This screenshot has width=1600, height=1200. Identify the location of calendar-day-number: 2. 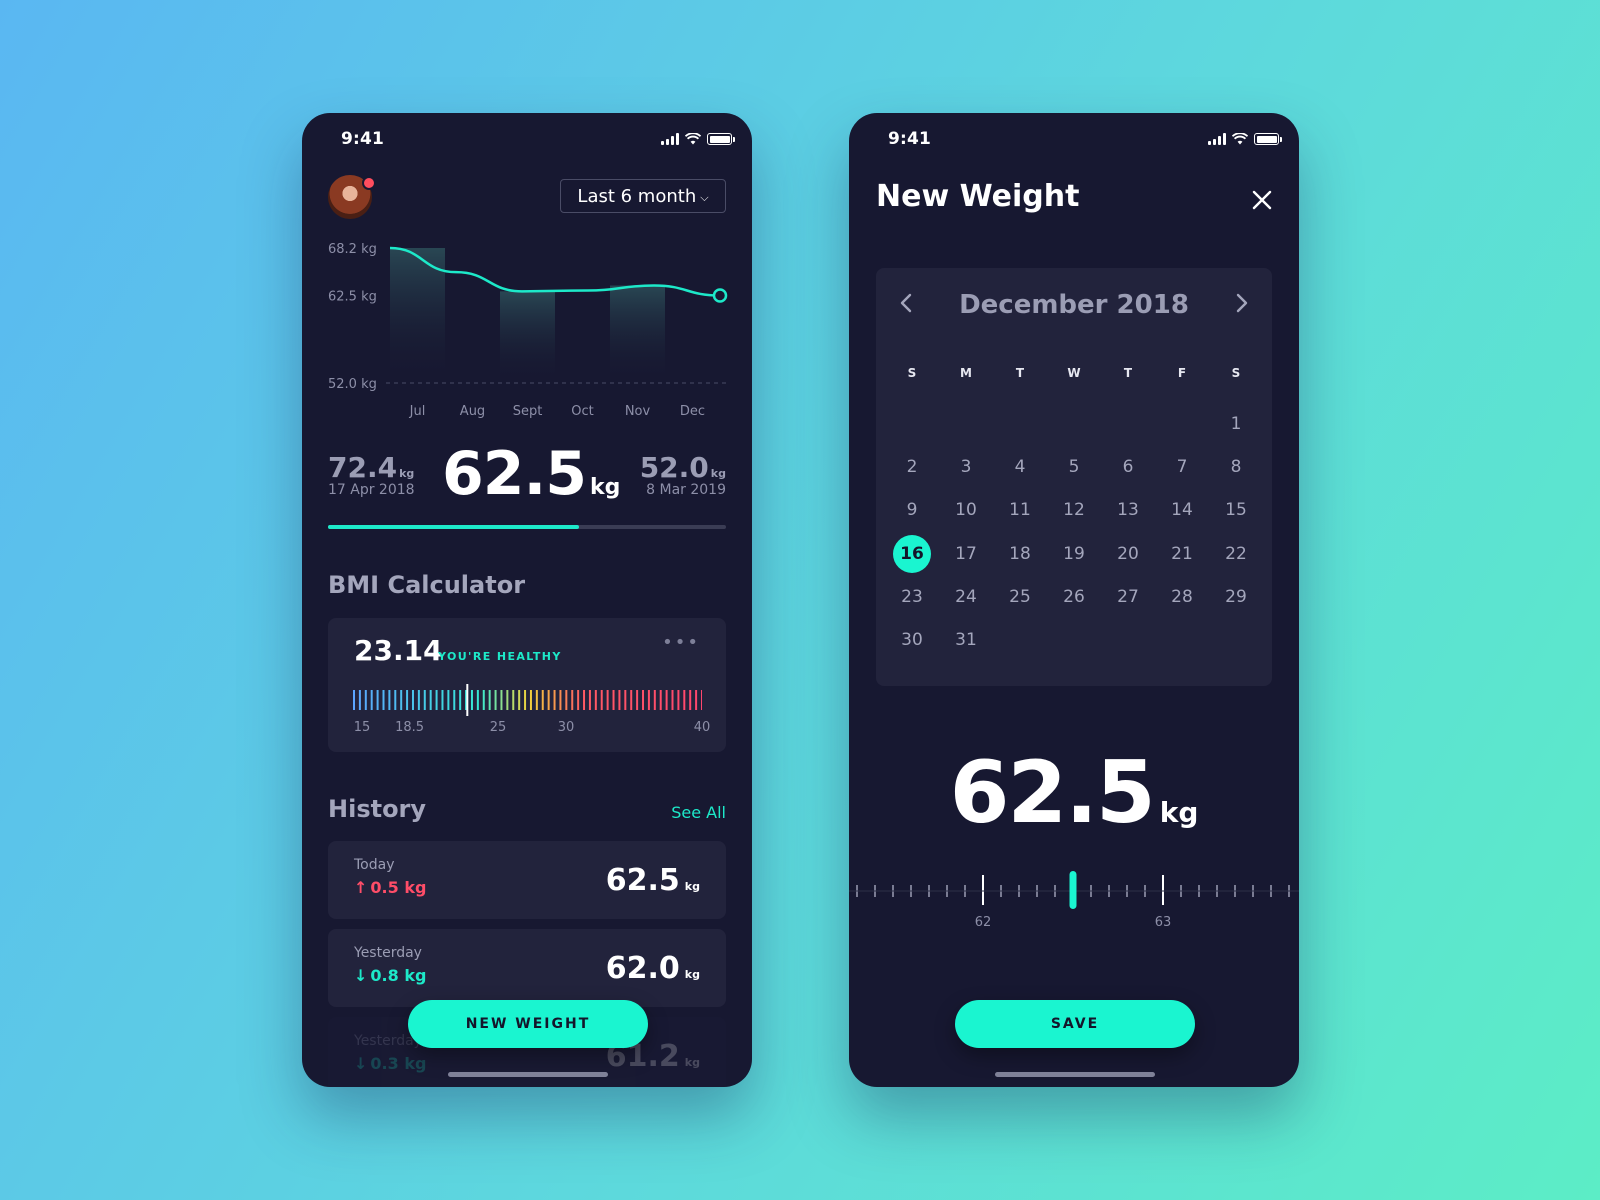
(912, 466).